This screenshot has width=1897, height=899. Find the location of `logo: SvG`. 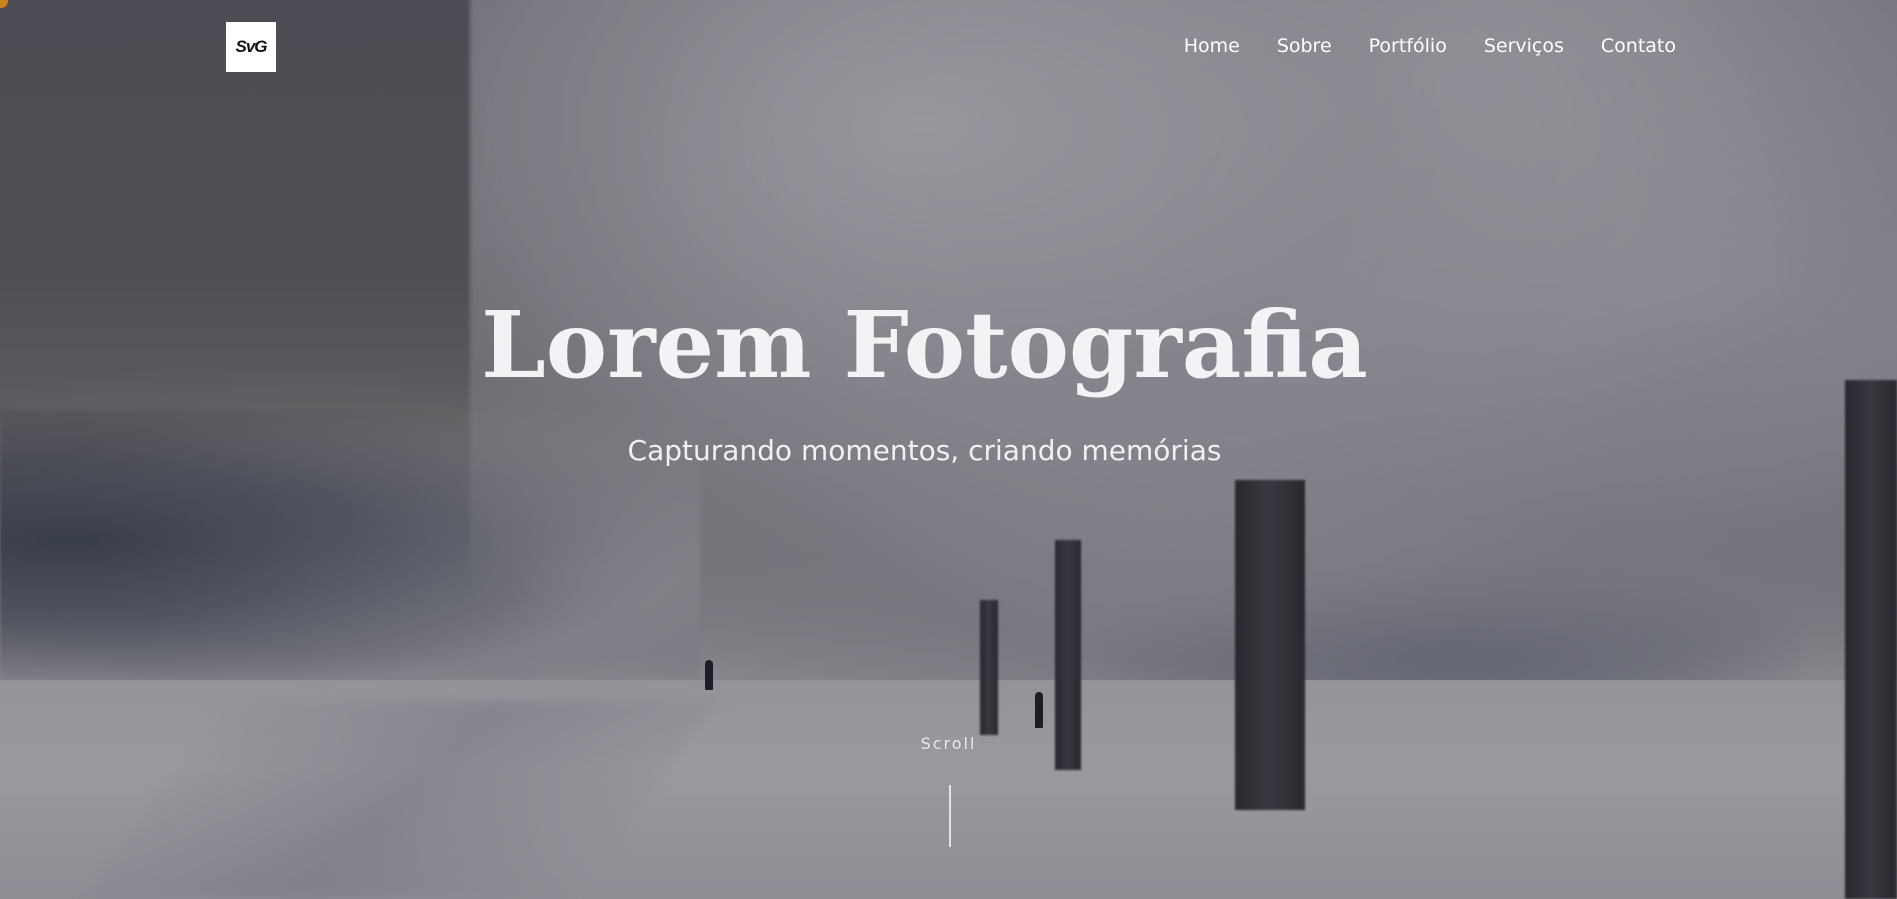

logo: SvG is located at coordinates (251, 47).